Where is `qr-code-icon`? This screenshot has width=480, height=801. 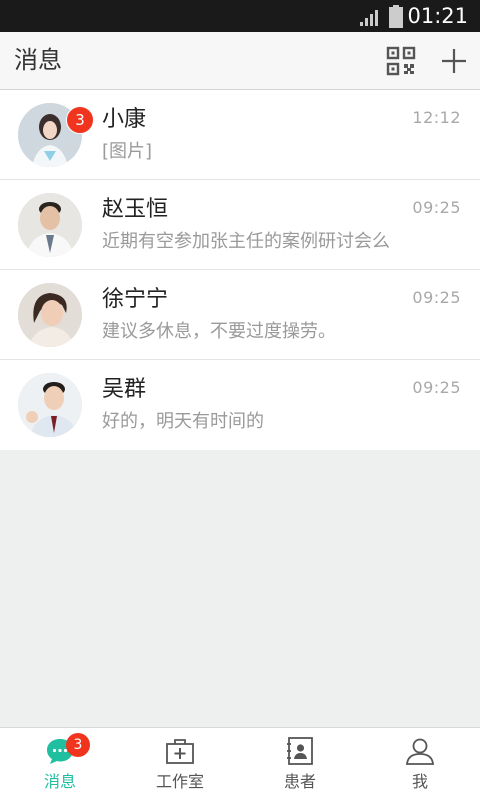 qr-code-icon is located at coordinates (401, 61).